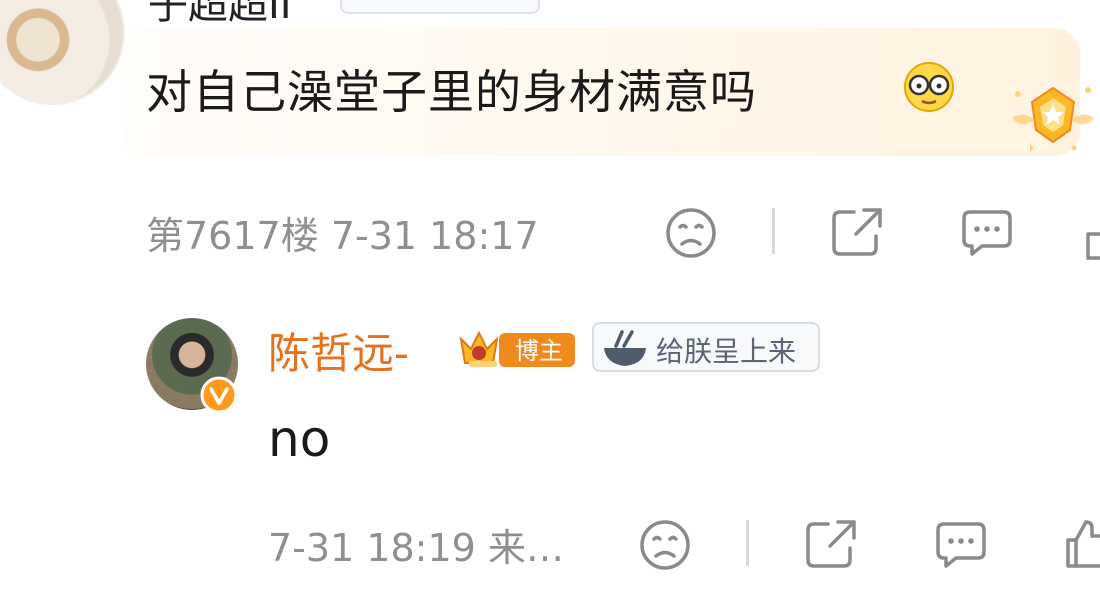 The height and width of the screenshot is (593, 1100). Describe the element at coordinates (451, 92) in the screenshot. I see `comment-text: 对自己澡堂子里的身材满意吗` at that location.